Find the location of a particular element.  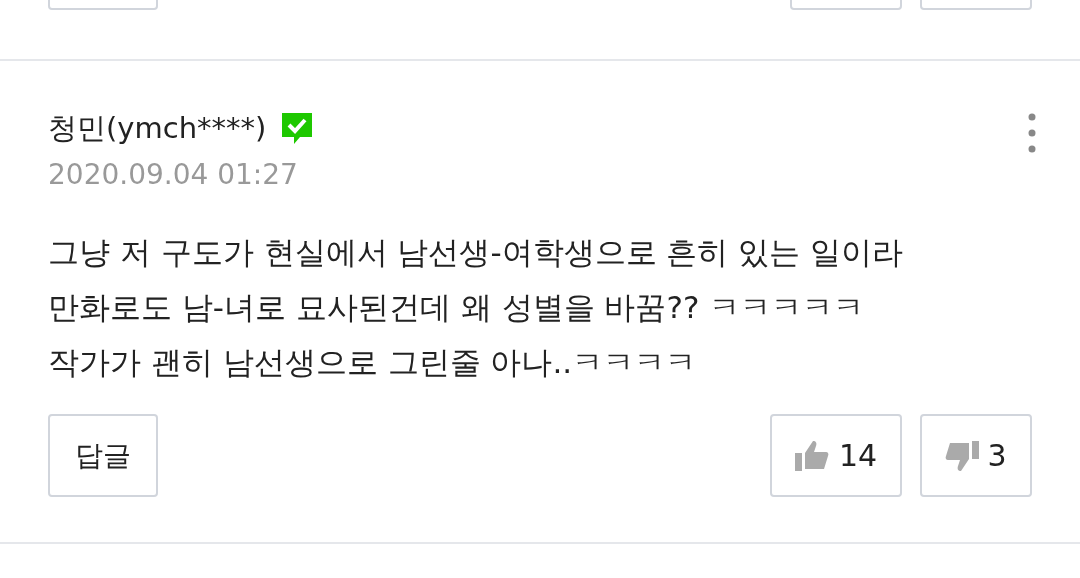

comment-text: 작가가 괜히 남선생으로 그린줄 아나..ㅋㅋㅋㅋ is located at coordinates (373, 362).